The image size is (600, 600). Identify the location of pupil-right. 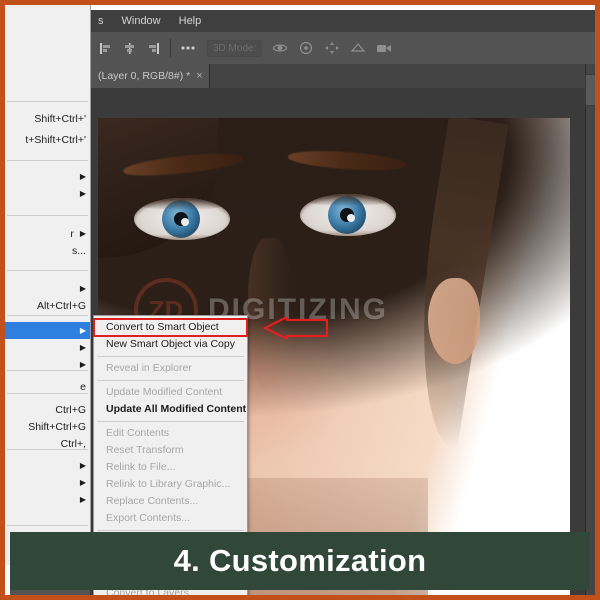
(347, 215).